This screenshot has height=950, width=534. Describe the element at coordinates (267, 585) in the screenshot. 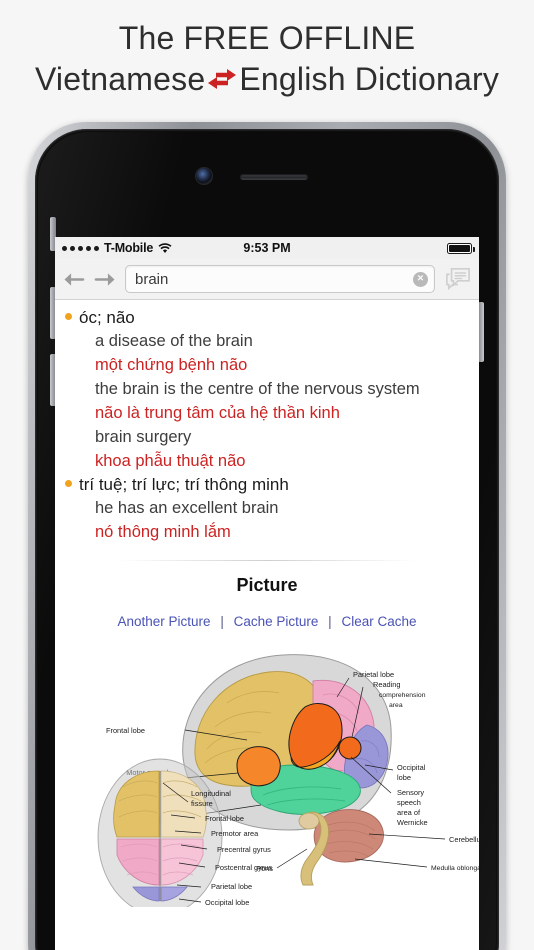

I see `picture-section-title: Picture` at that location.